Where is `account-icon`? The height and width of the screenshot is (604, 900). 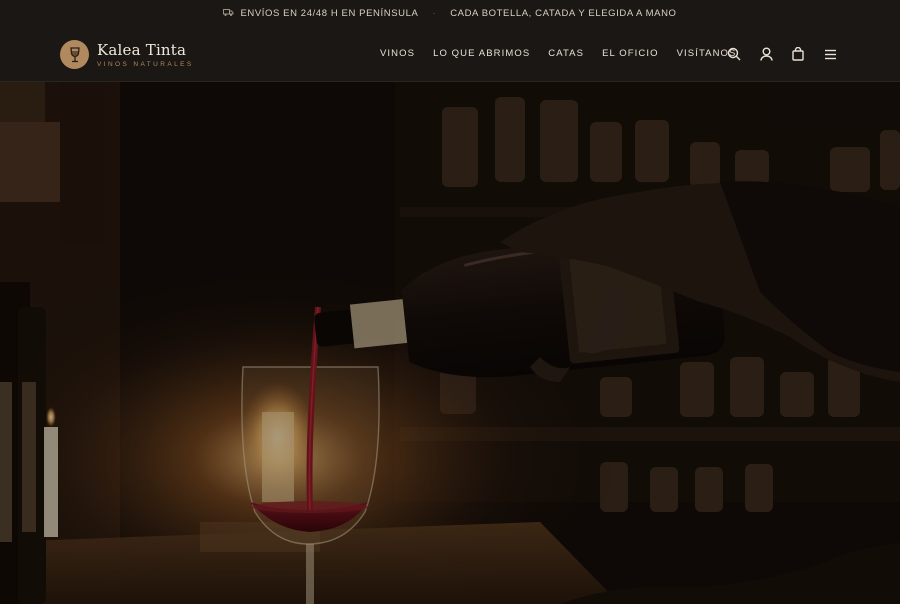
account-icon is located at coordinates (766, 54).